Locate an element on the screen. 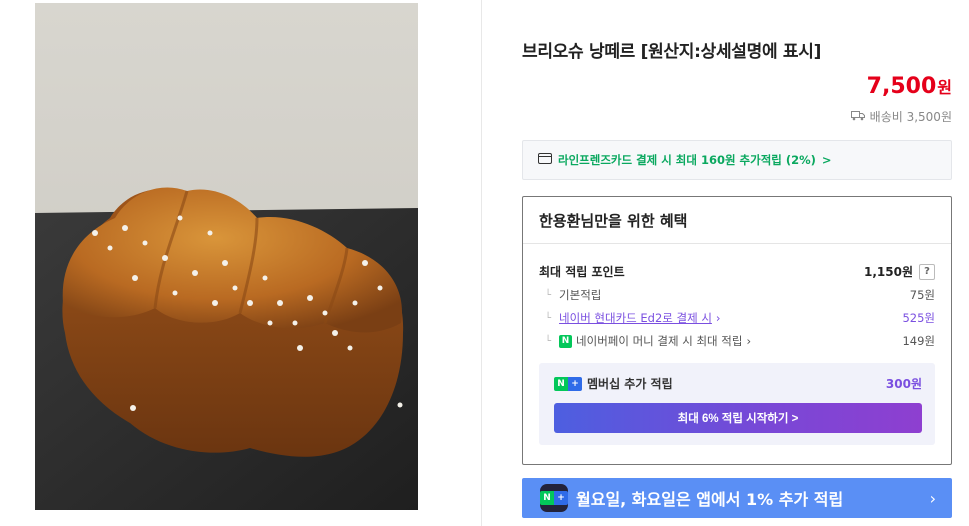 Image resolution: width=969 pixels, height=526 pixels. shipping-fee: 배송비 3,500원 is located at coordinates (910, 117).